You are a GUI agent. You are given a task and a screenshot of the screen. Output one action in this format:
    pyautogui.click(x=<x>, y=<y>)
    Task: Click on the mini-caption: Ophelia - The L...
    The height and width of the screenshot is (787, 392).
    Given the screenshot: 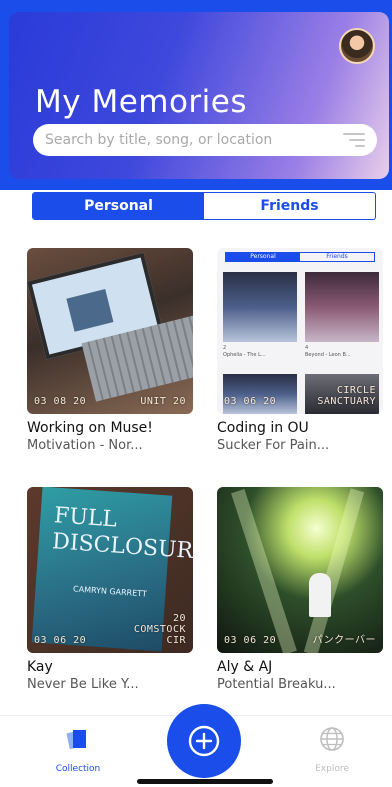 What is the action you would take?
    pyautogui.click(x=244, y=355)
    